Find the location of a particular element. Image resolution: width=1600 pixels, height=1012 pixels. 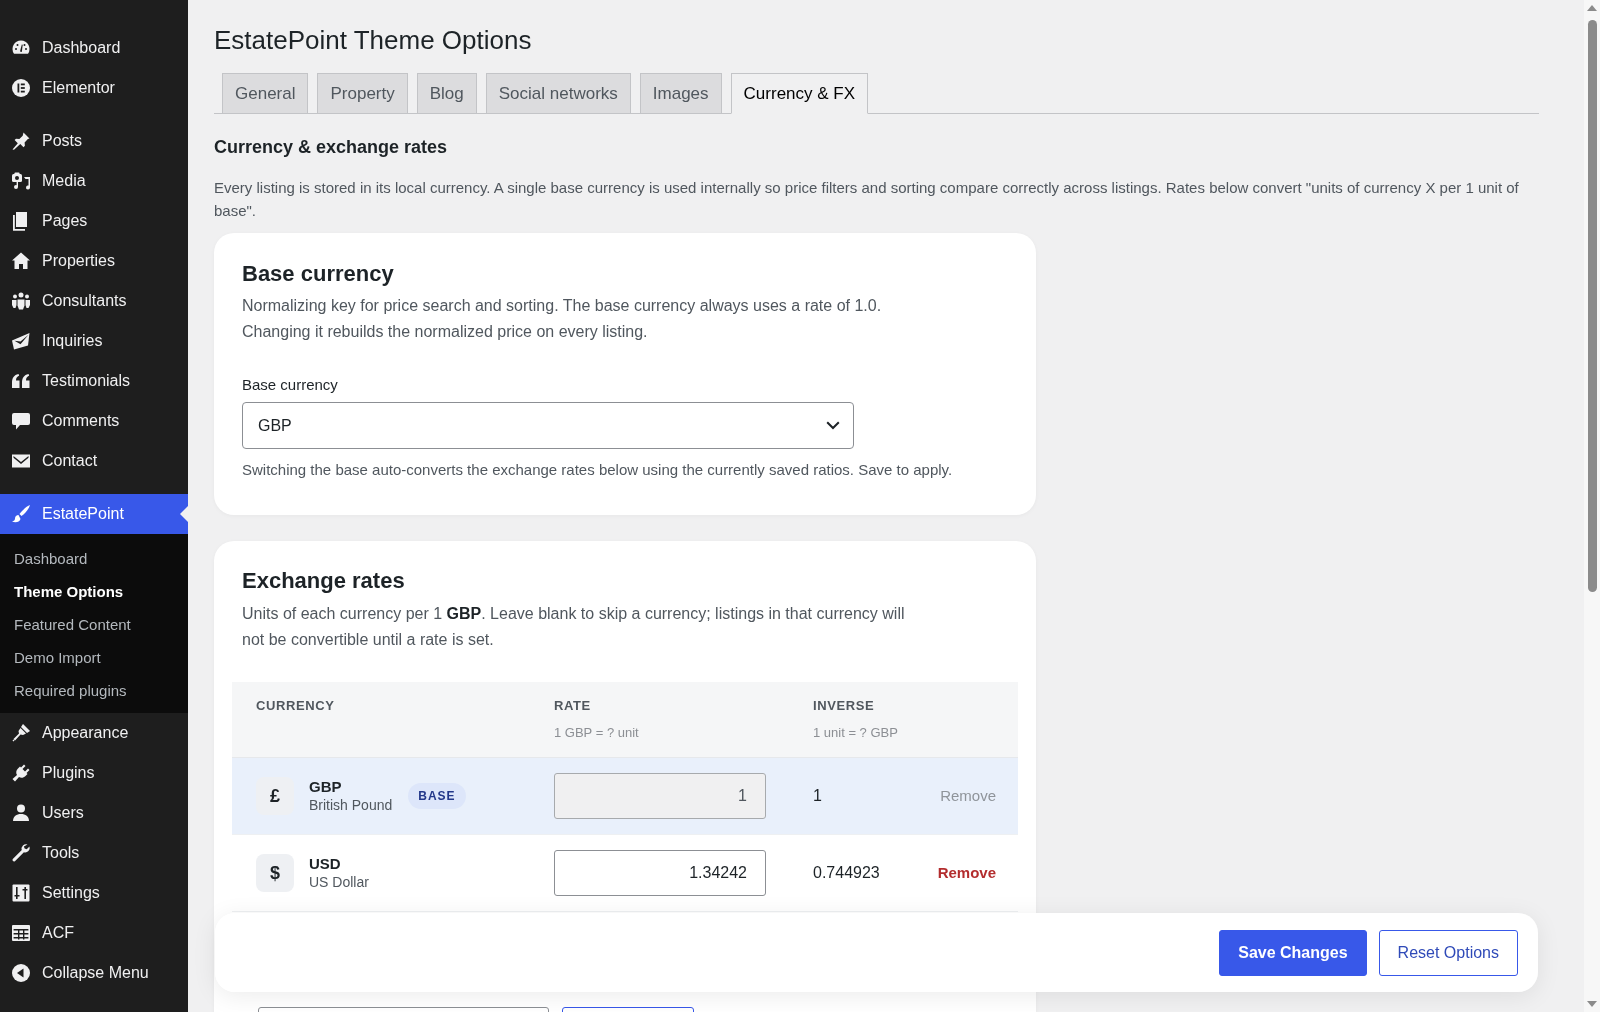

scroll-down-icon is located at coordinates (1592, 1004).